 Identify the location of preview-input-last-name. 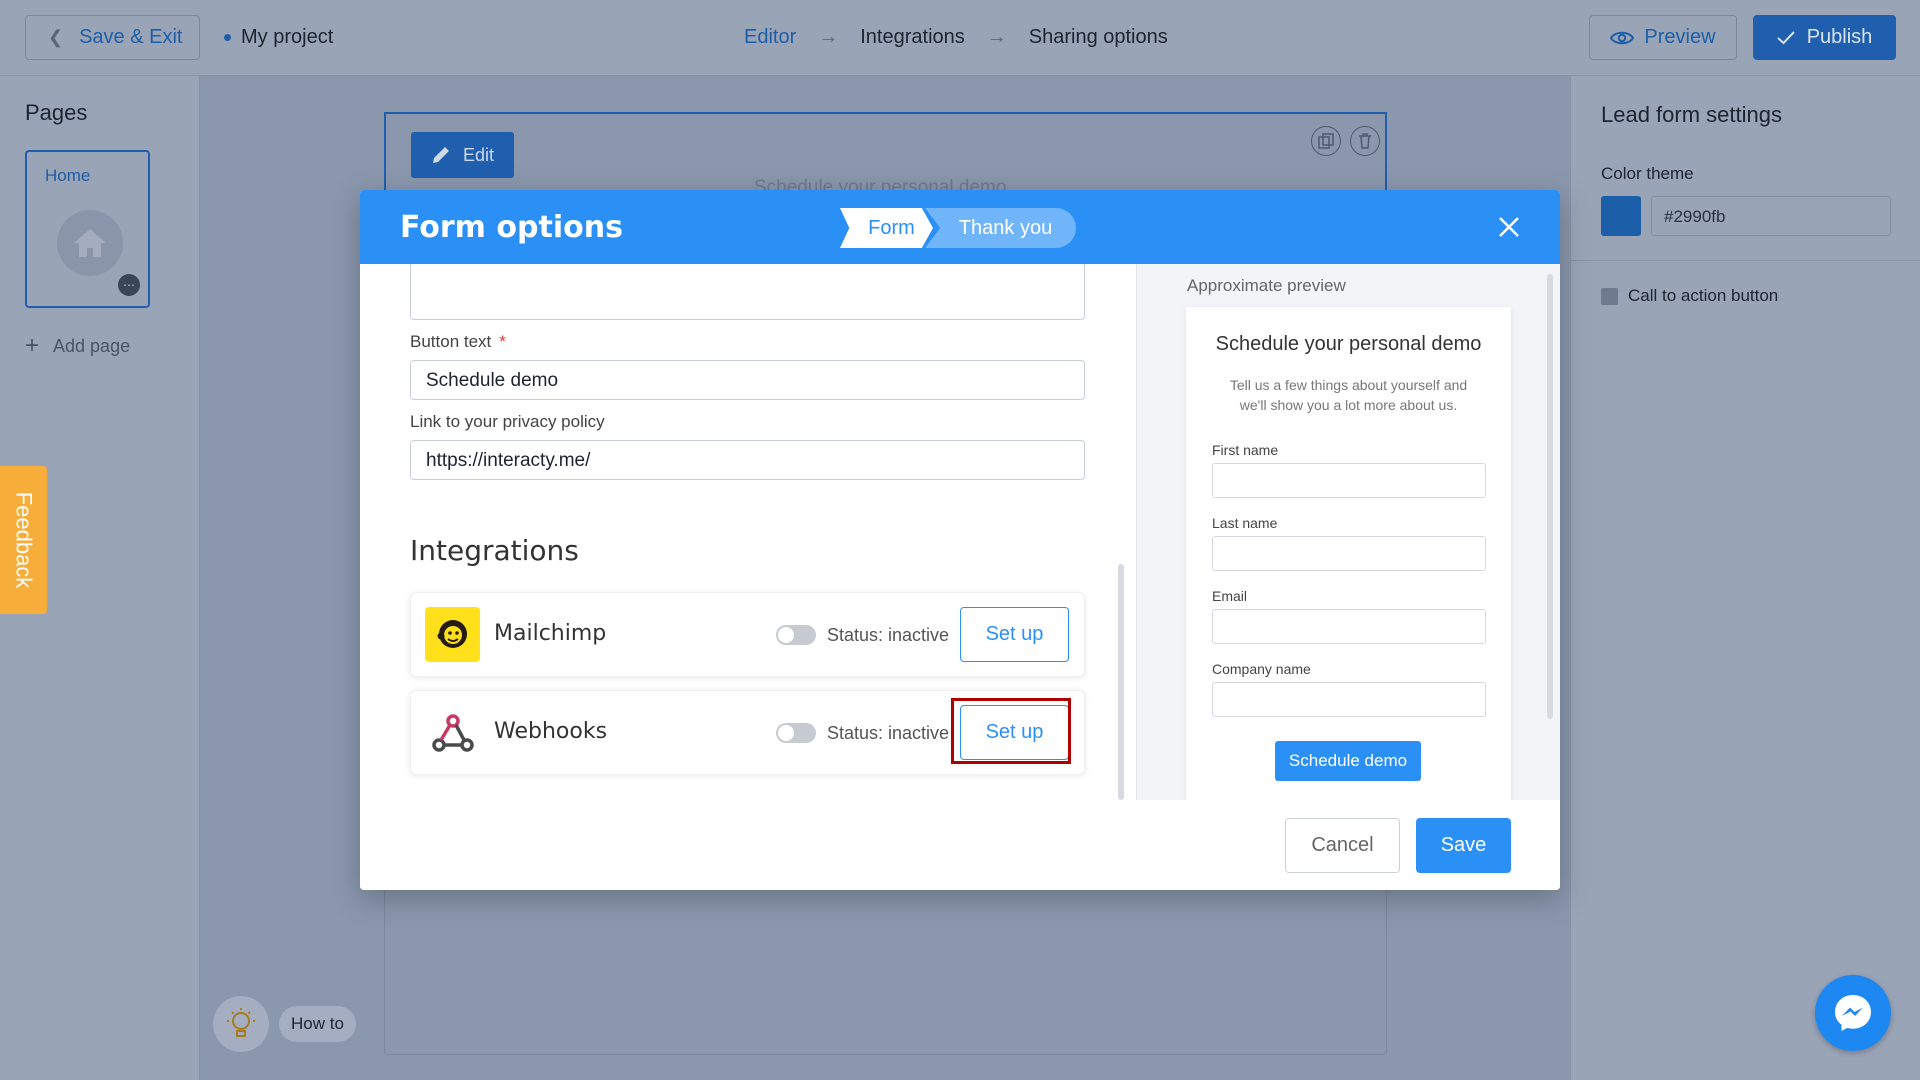
(1349, 553).